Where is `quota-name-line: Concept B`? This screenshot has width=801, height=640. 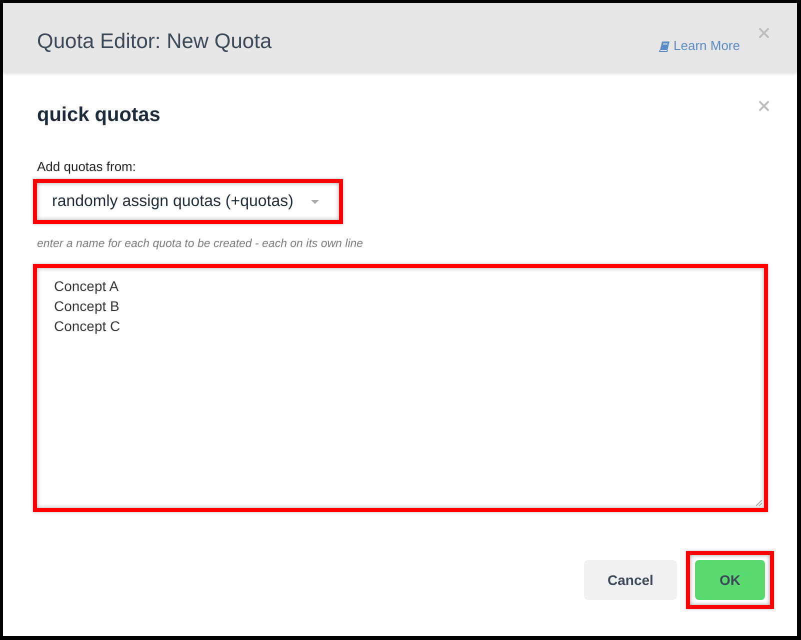
quota-name-line: Concept B is located at coordinates (87, 306).